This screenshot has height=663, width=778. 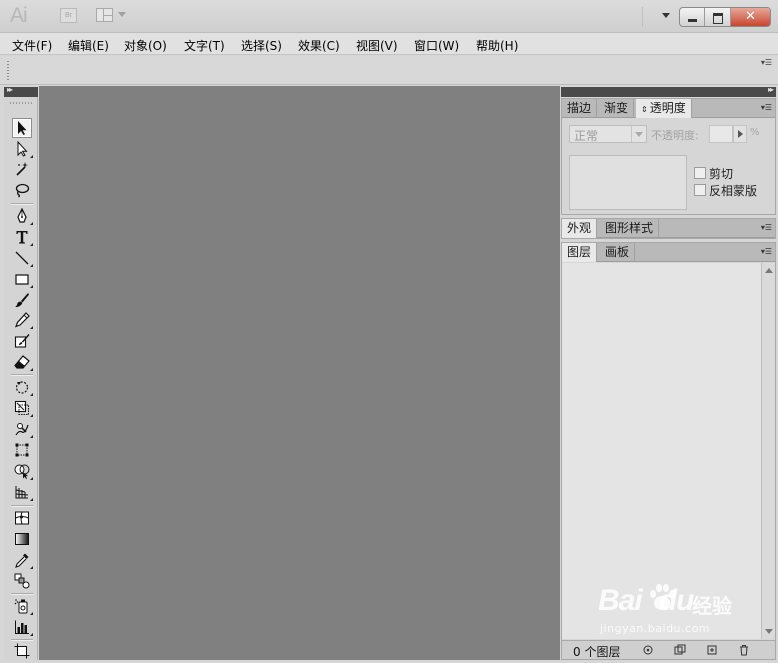 I want to click on artboard-icon, so click(x=22, y=651).